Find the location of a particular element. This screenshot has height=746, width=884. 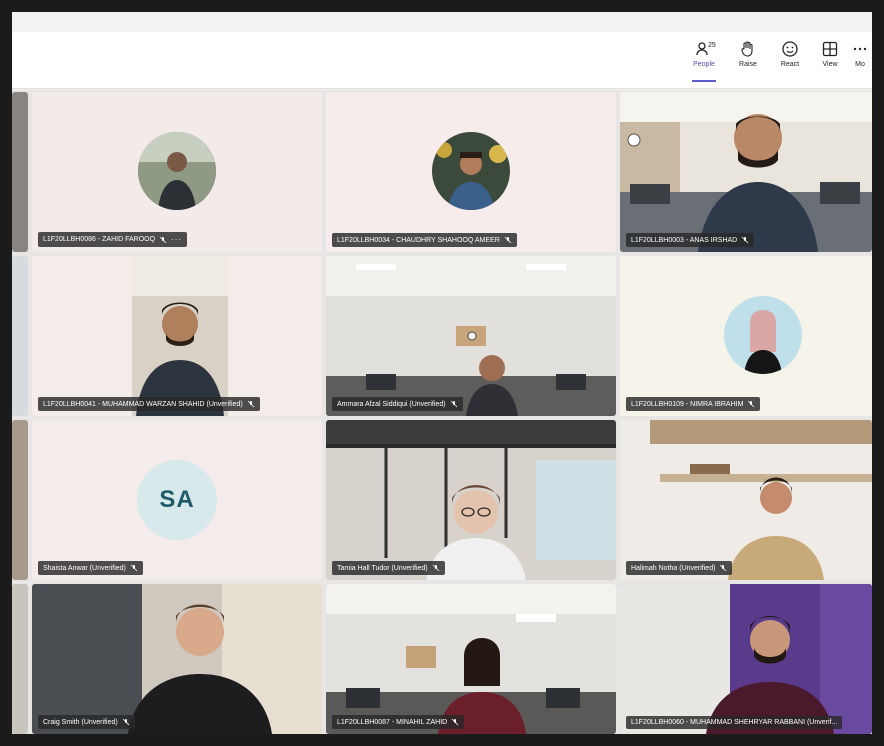

raise-label: Raise is located at coordinates (748, 64).